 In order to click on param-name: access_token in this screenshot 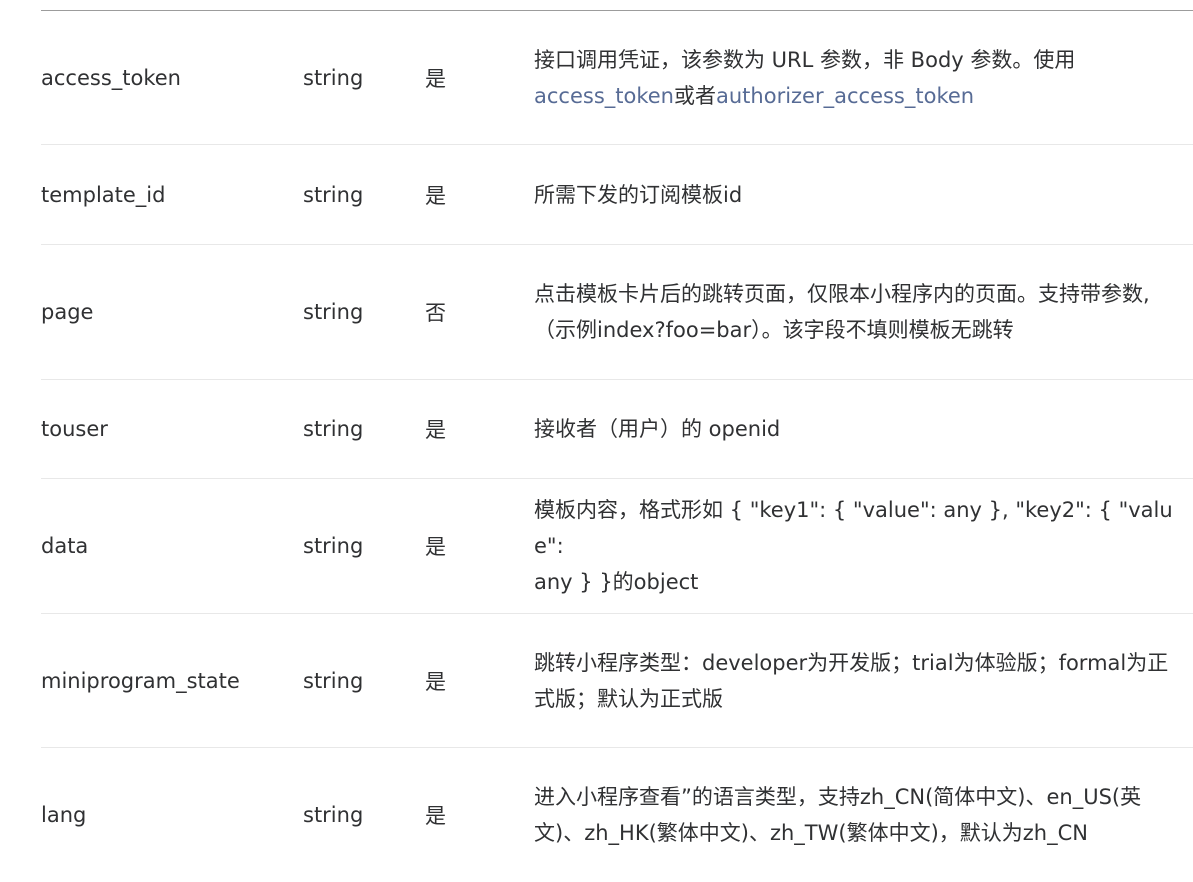, I will do `click(111, 77)`.